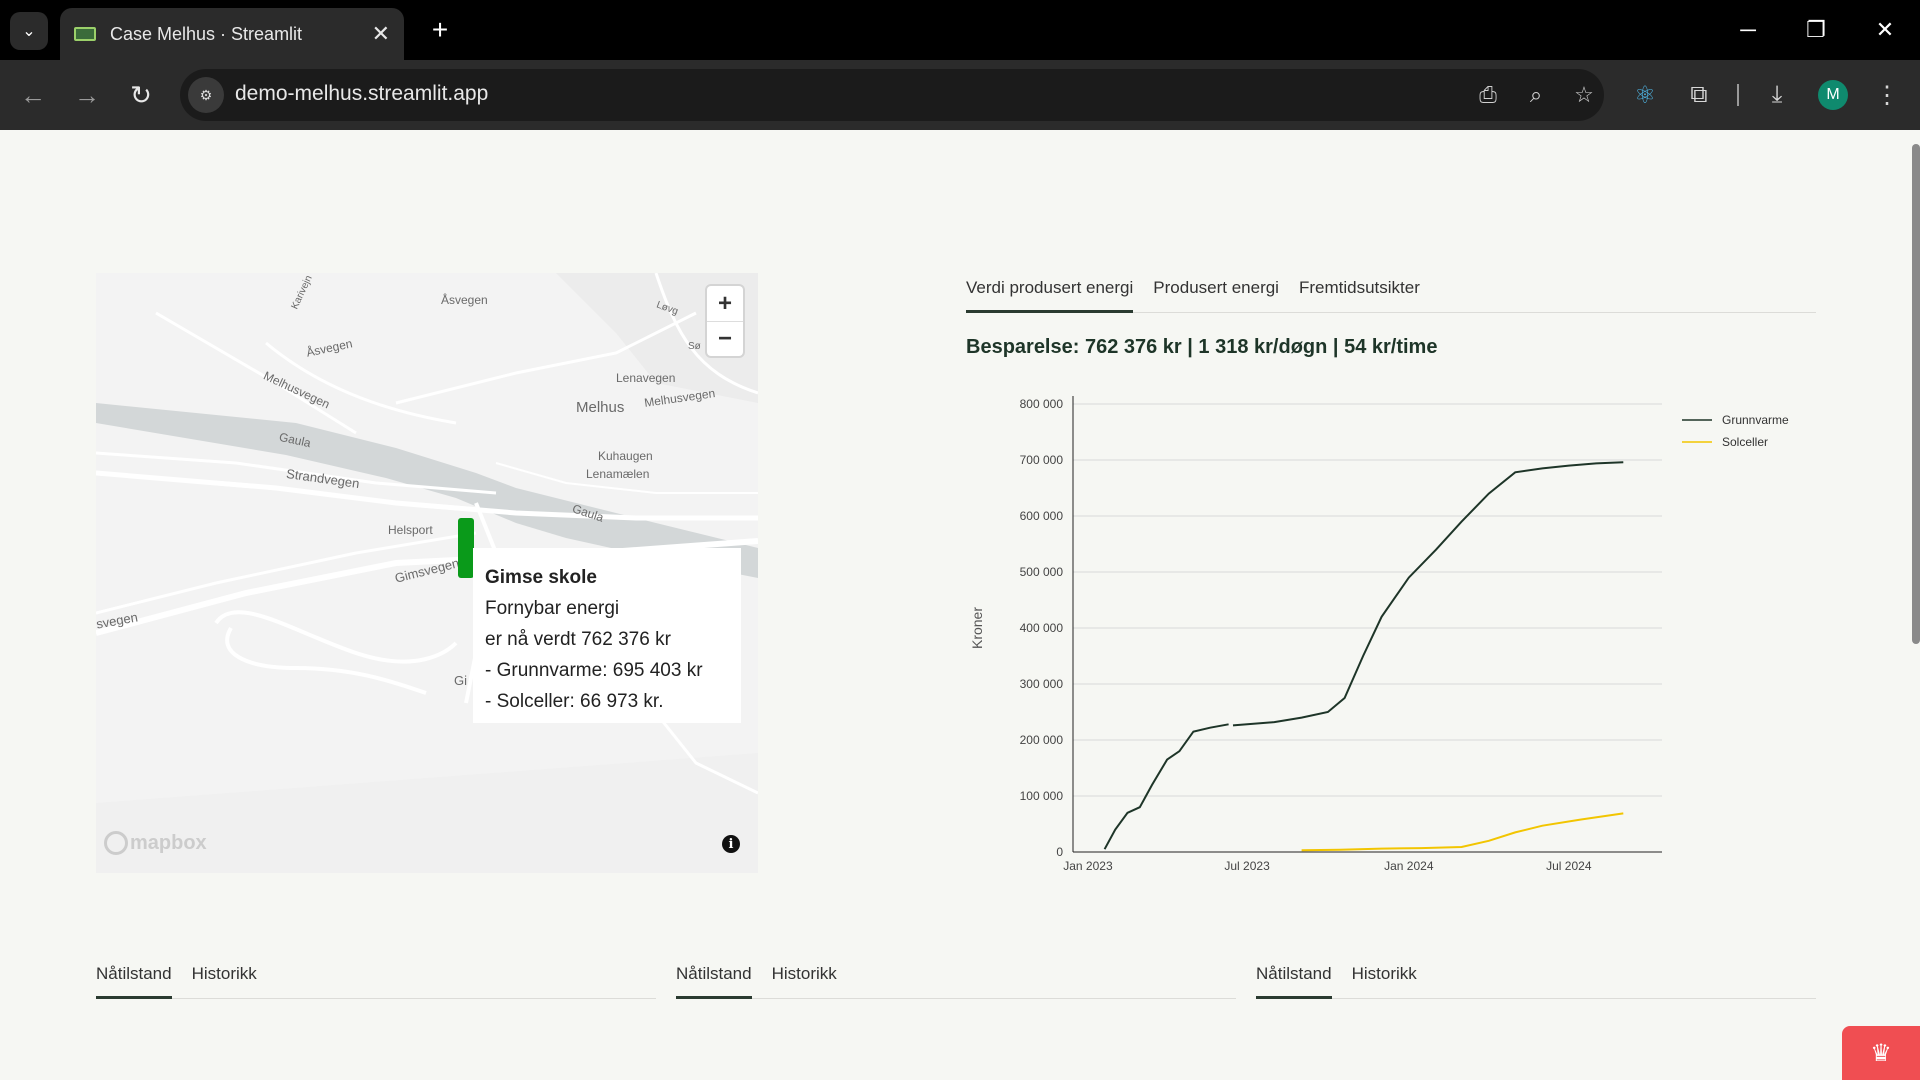  Describe the element at coordinates (1536, 95) in the screenshot. I see `zoom-icon: ⌕` at that location.